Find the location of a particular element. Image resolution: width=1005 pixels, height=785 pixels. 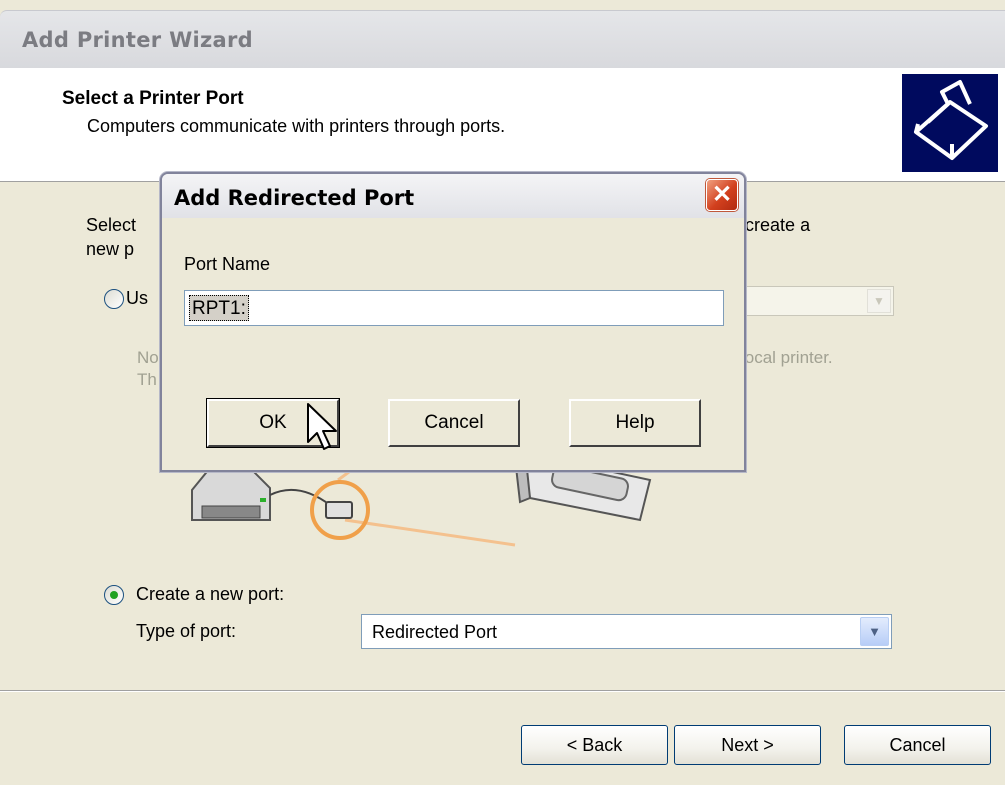

create-new-port-radio is located at coordinates (114, 595).